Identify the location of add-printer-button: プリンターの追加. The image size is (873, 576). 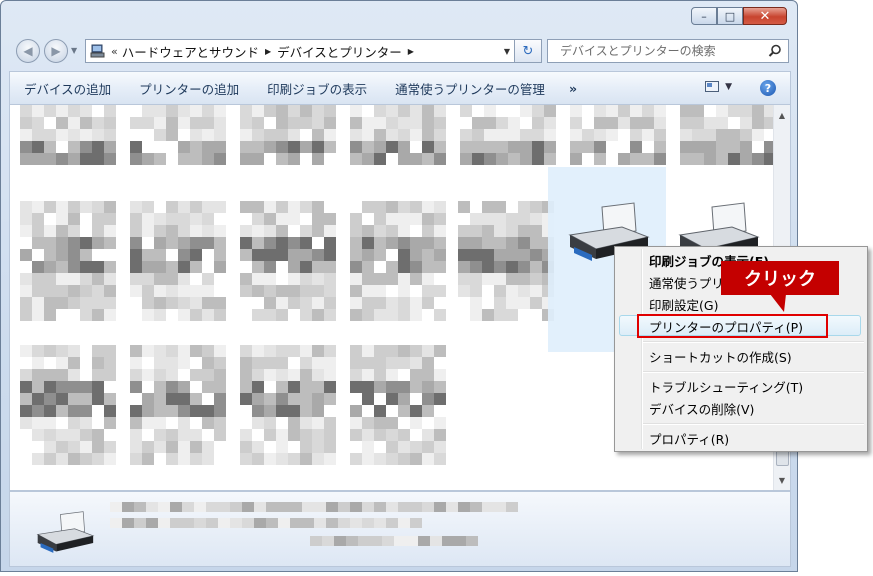
(189, 88).